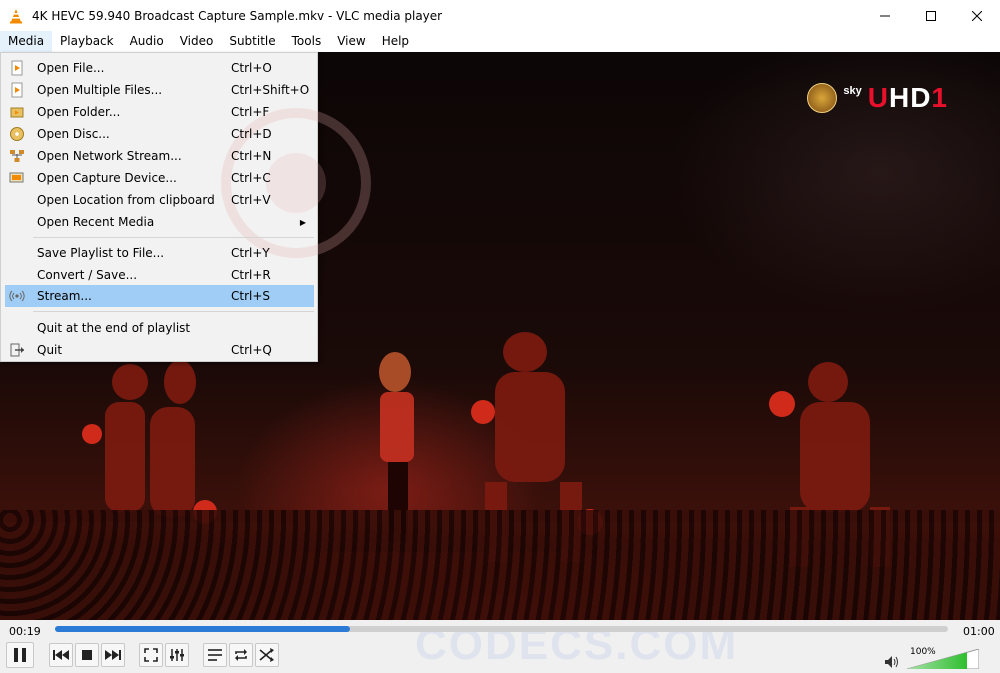 The width and height of the screenshot is (1000, 673). I want to click on menu-item-open-recent-media: Open Recent Media ▶, so click(159, 222).